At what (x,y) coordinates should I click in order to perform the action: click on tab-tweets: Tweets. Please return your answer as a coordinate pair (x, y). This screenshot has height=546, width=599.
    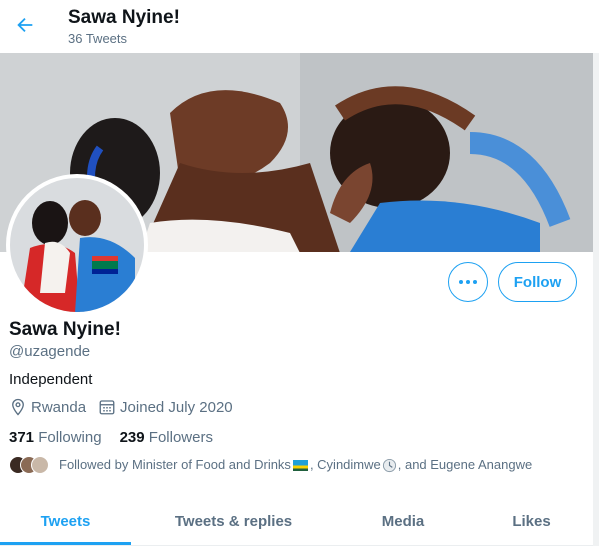
    Looking at the image, I should click on (65, 521).